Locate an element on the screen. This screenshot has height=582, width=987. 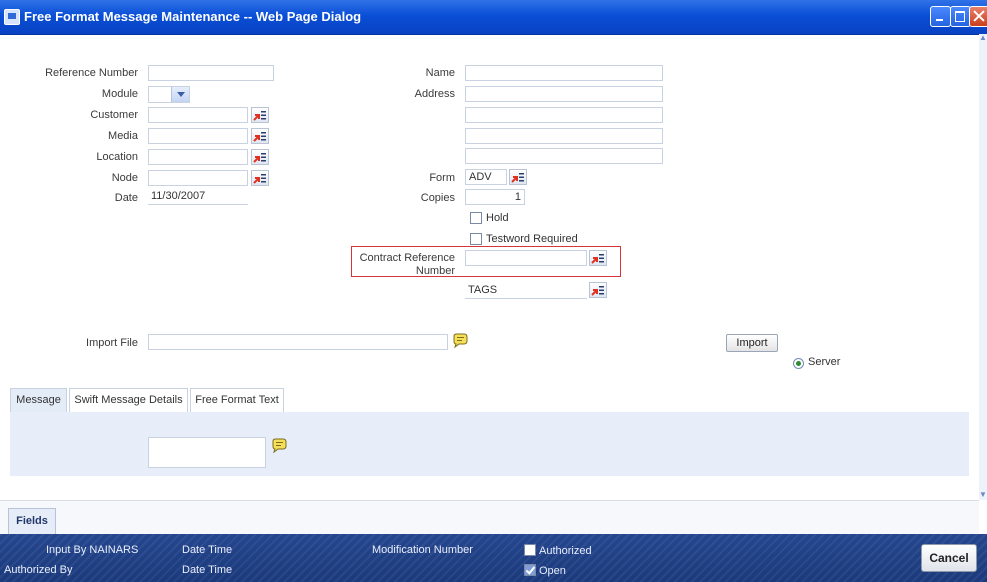
module-label: Module is located at coordinates (119, 94).